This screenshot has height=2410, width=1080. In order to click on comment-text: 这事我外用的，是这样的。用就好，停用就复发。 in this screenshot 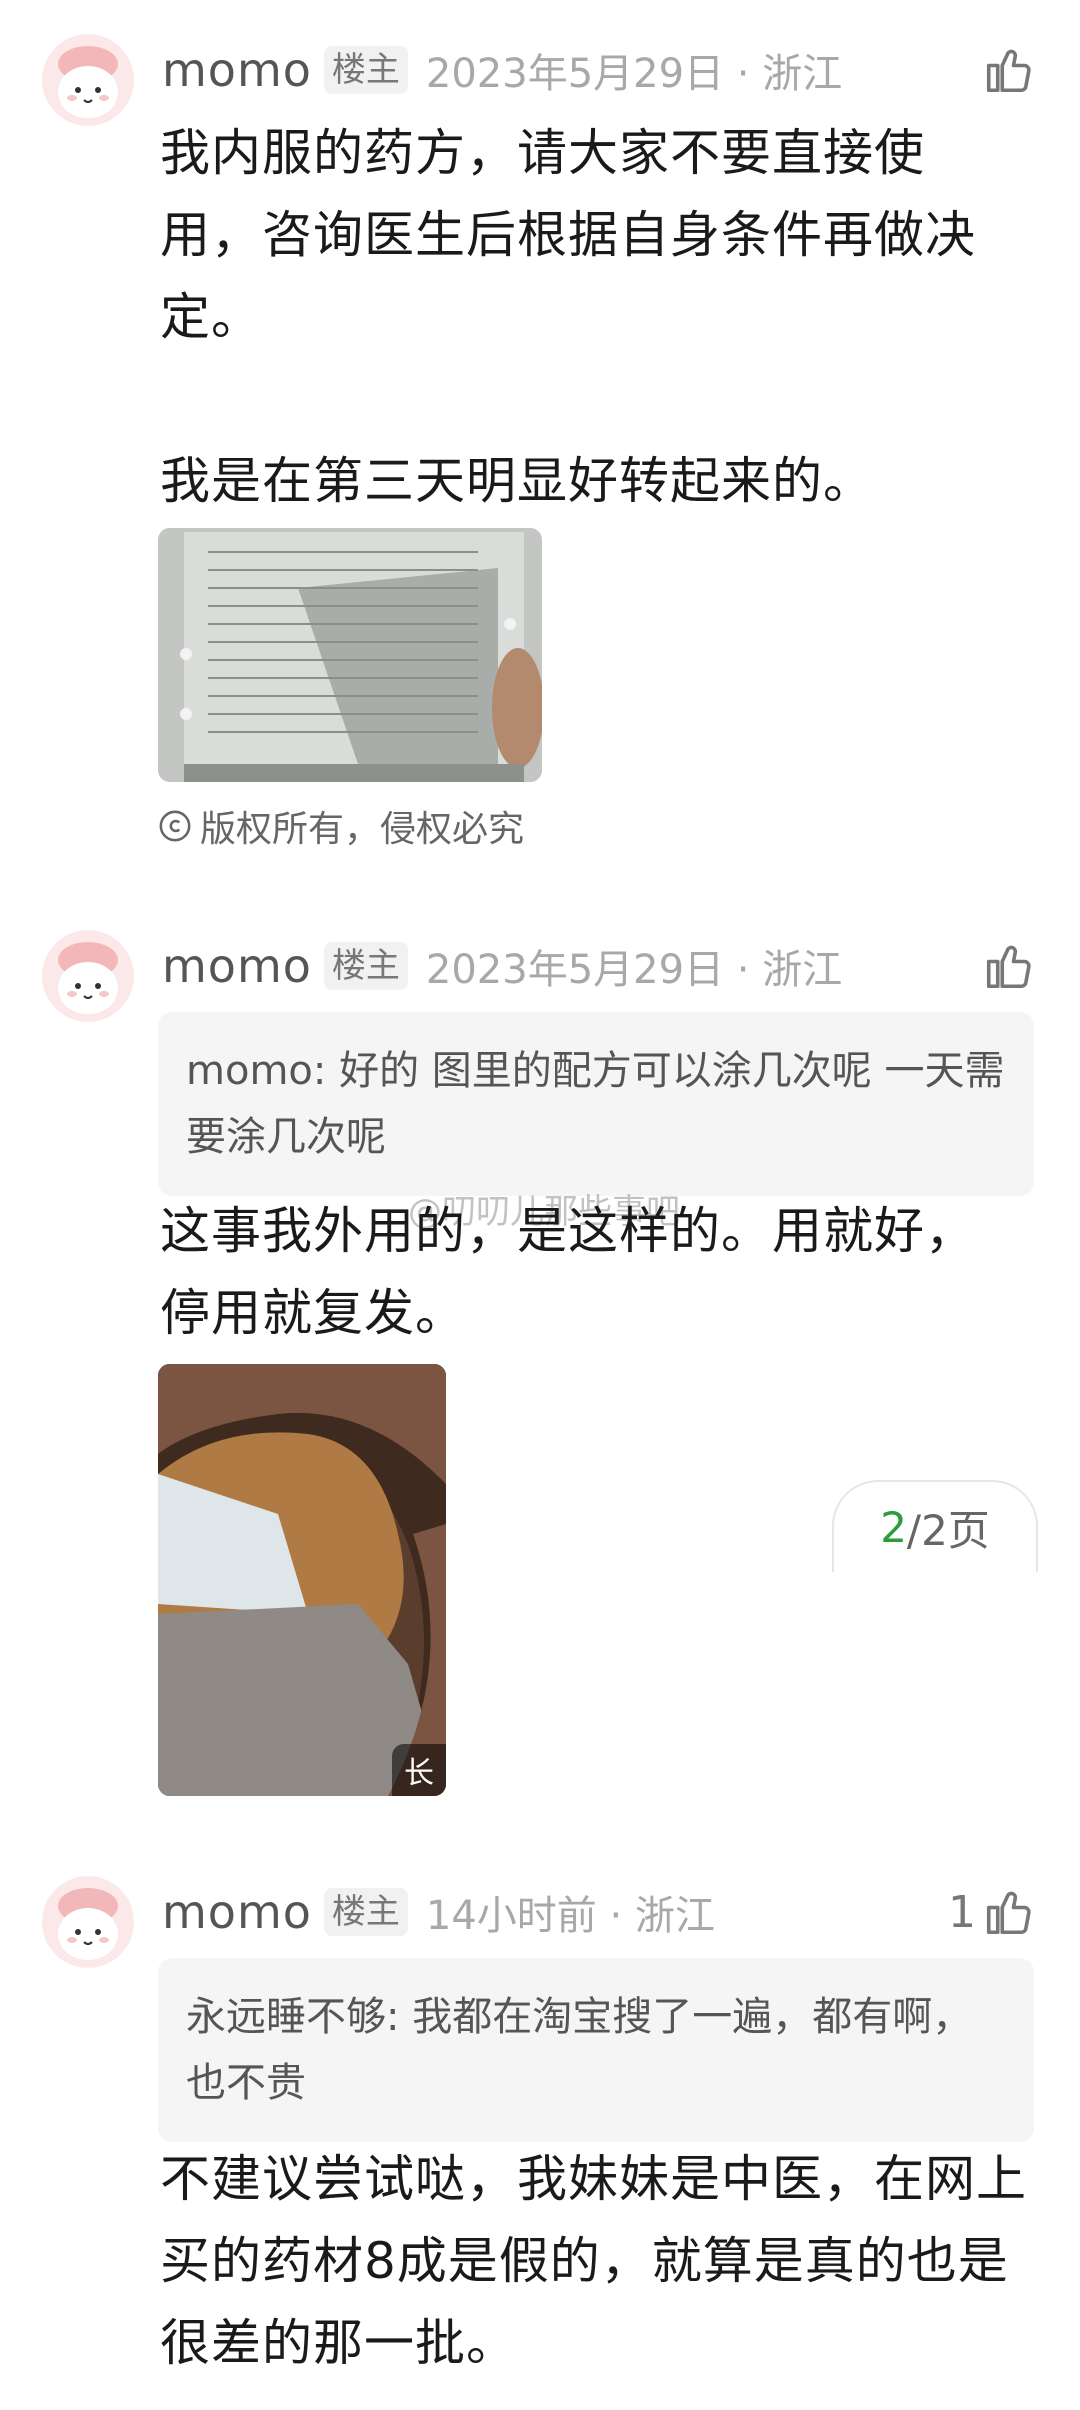, I will do `click(568, 1272)`.